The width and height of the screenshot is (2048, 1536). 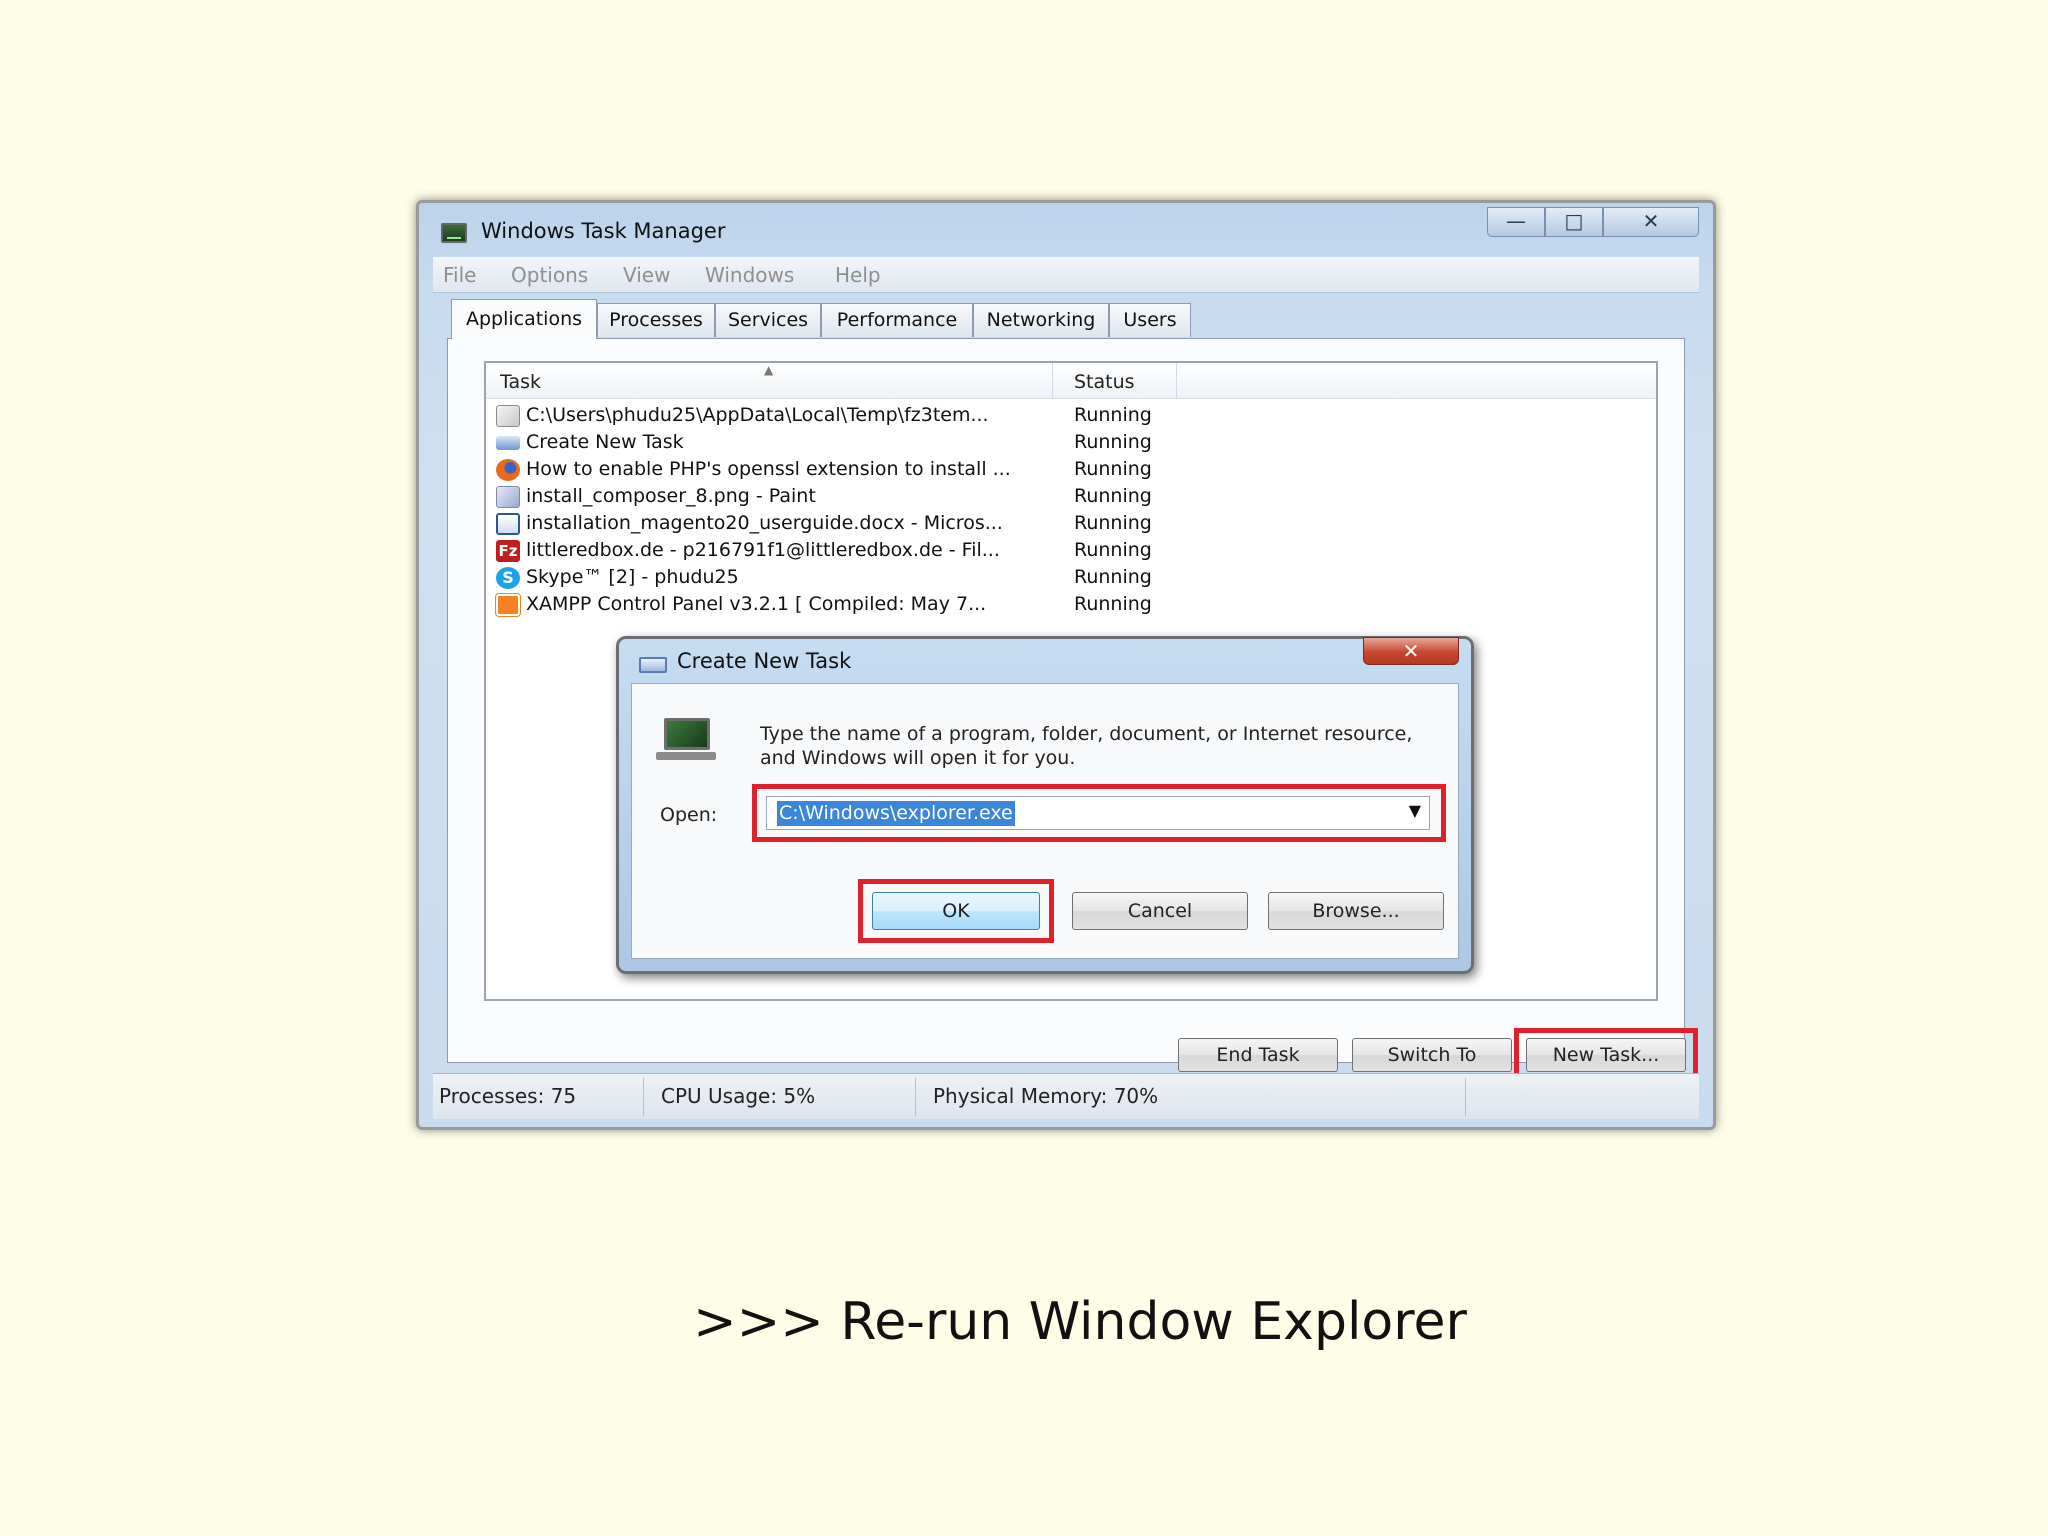 What do you see at coordinates (1071, 381) in the screenshot?
I see `list-header: Task ▲ Status` at bounding box center [1071, 381].